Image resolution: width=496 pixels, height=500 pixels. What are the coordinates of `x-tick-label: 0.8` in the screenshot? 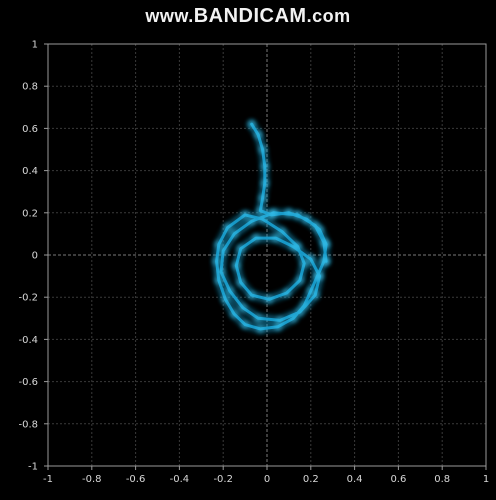 It's located at (442, 479).